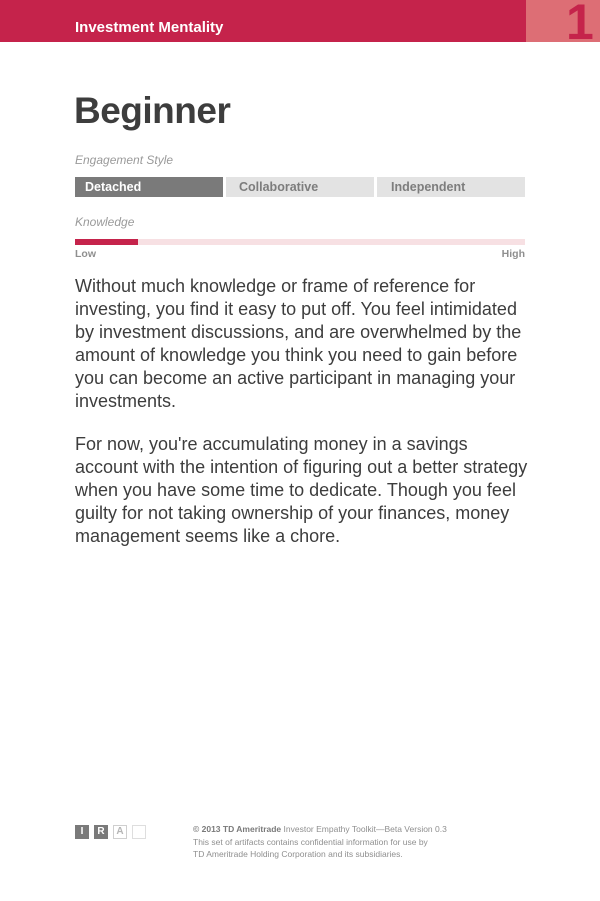 This screenshot has height=901, width=600. Describe the element at coordinates (300, 21) in the screenshot. I see `header-bar: Investment Mentality 1` at that location.